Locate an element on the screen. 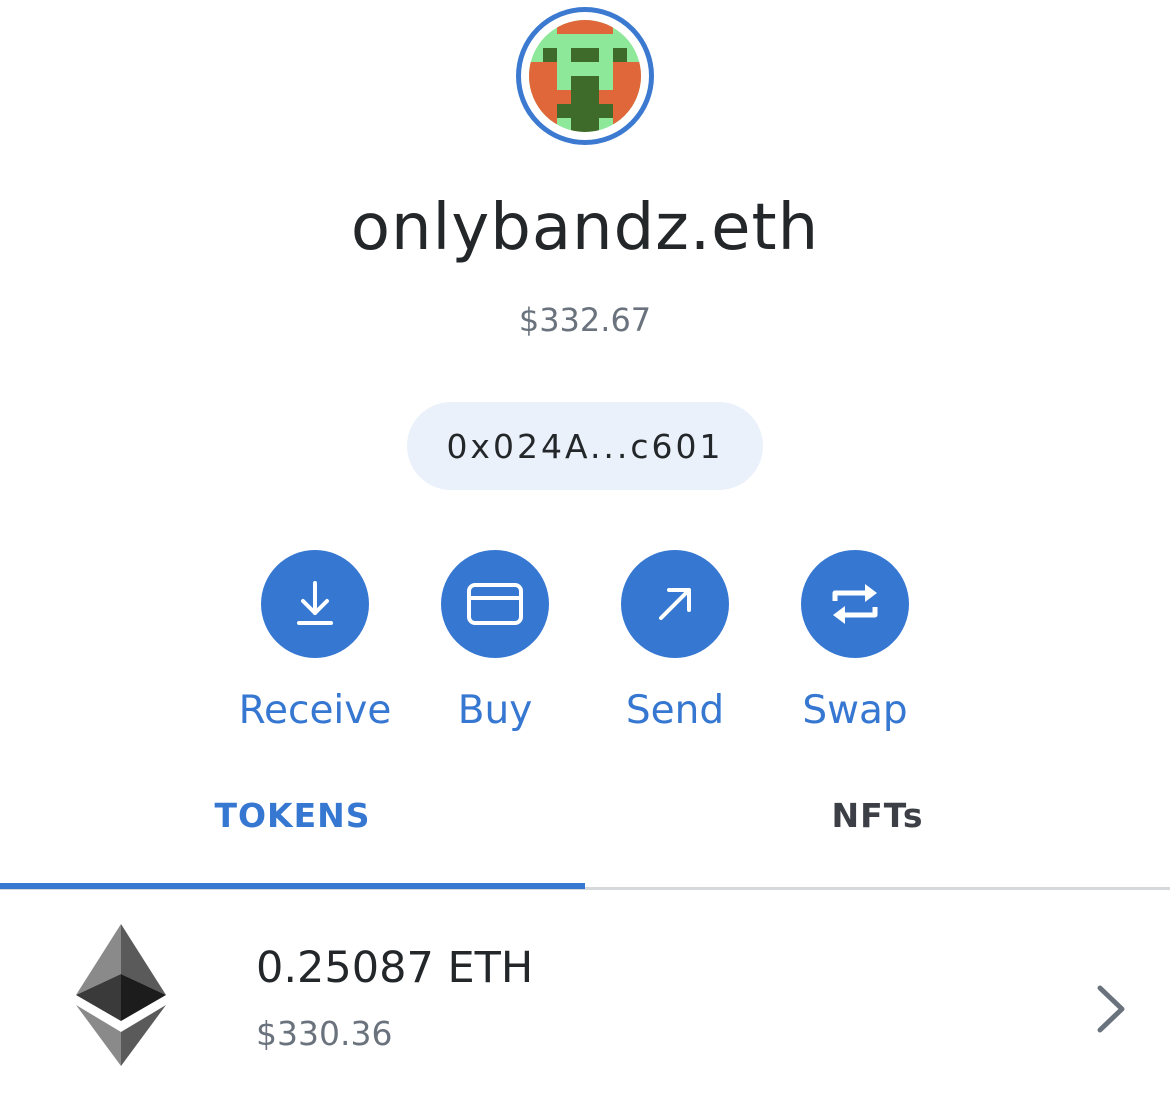 The height and width of the screenshot is (1099, 1170). swap-circle is located at coordinates (855, 604).